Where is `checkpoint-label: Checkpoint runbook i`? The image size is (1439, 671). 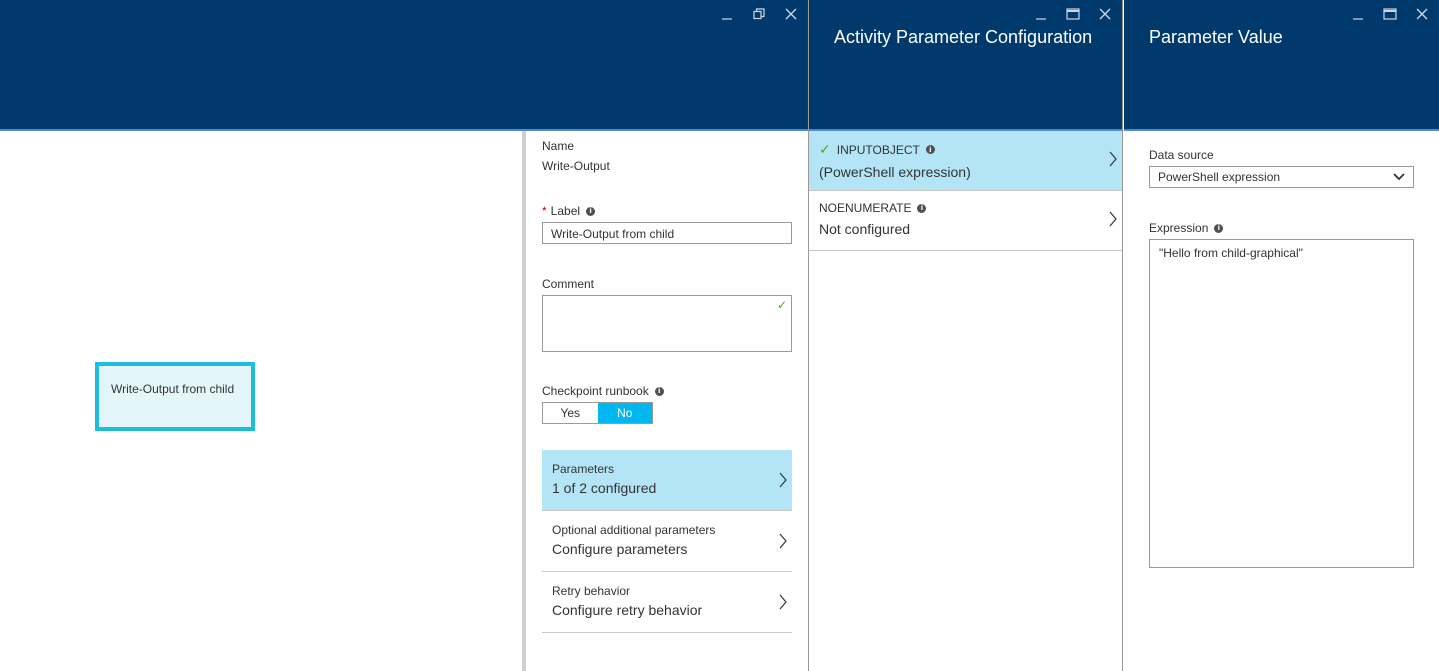 checkpoint-label: Checkpoint runbook i is located at coordinates (603, 391).